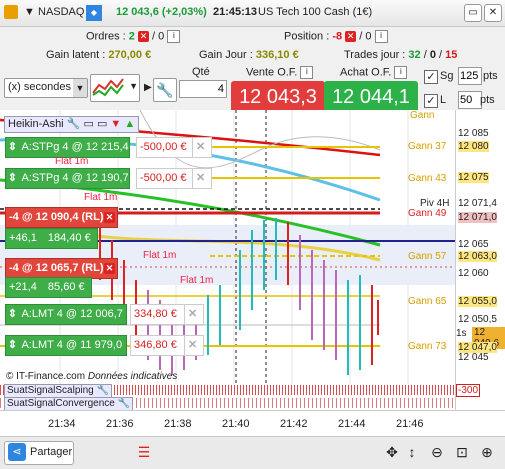  I want to click on pnl-value: 85,60 €, so click(66, 287).